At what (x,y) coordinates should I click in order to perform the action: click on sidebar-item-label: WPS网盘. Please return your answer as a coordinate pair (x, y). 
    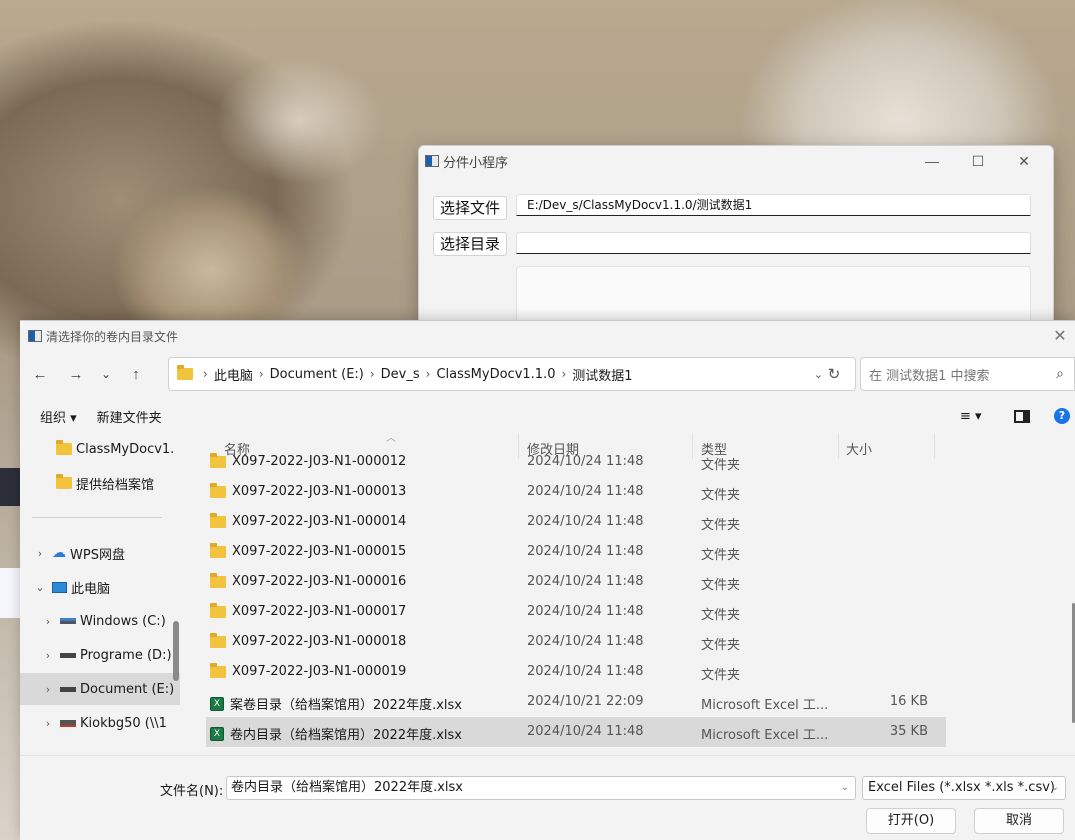
    Looking at the image, I should click on (97, 555).